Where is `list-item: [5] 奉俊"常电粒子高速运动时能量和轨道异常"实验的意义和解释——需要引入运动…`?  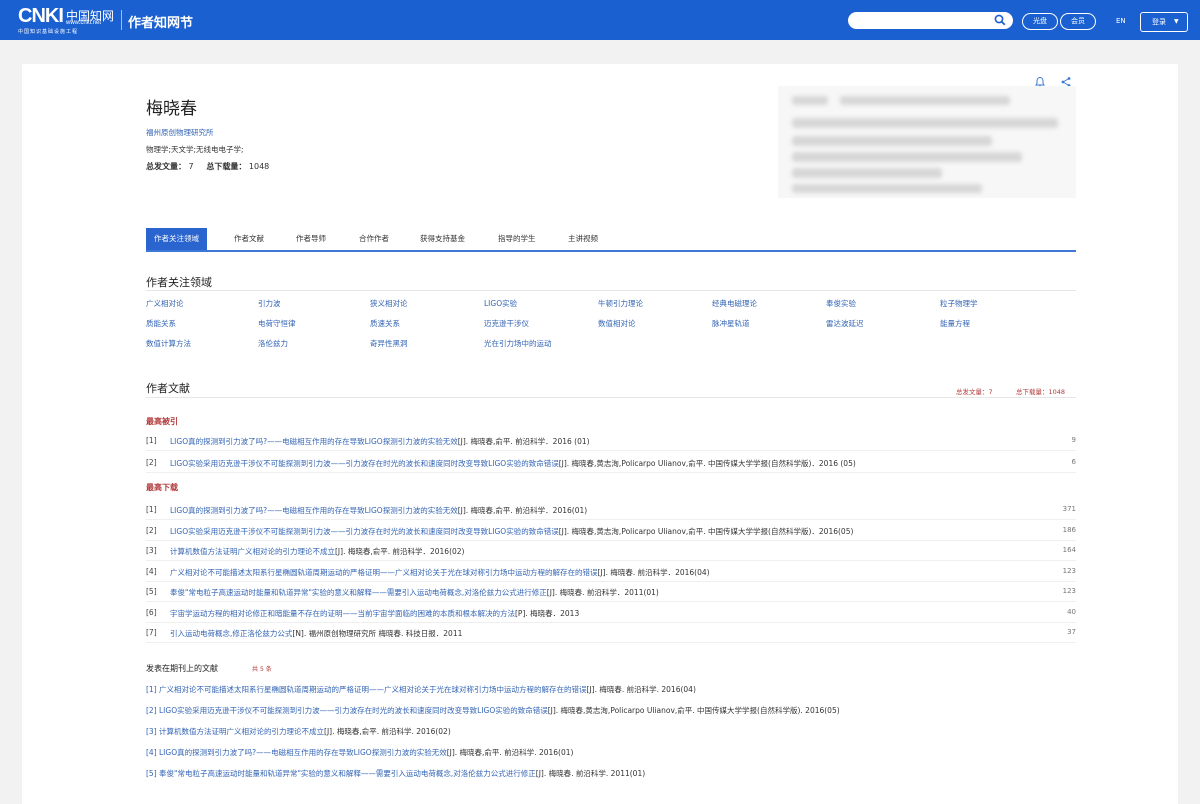 list-item: [5] 奉俊"常电粒子高速运动时能量和轨道异常"实验的意义和解释——需要引入运动… is located at coordinates (395, 773).